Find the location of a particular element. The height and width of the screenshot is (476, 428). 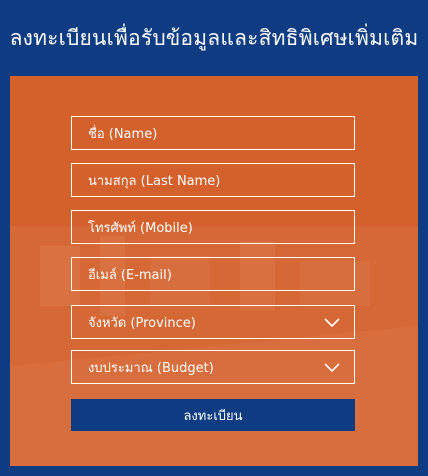

register-button: ลงทะเบียน is located at coordinates (213, 415).